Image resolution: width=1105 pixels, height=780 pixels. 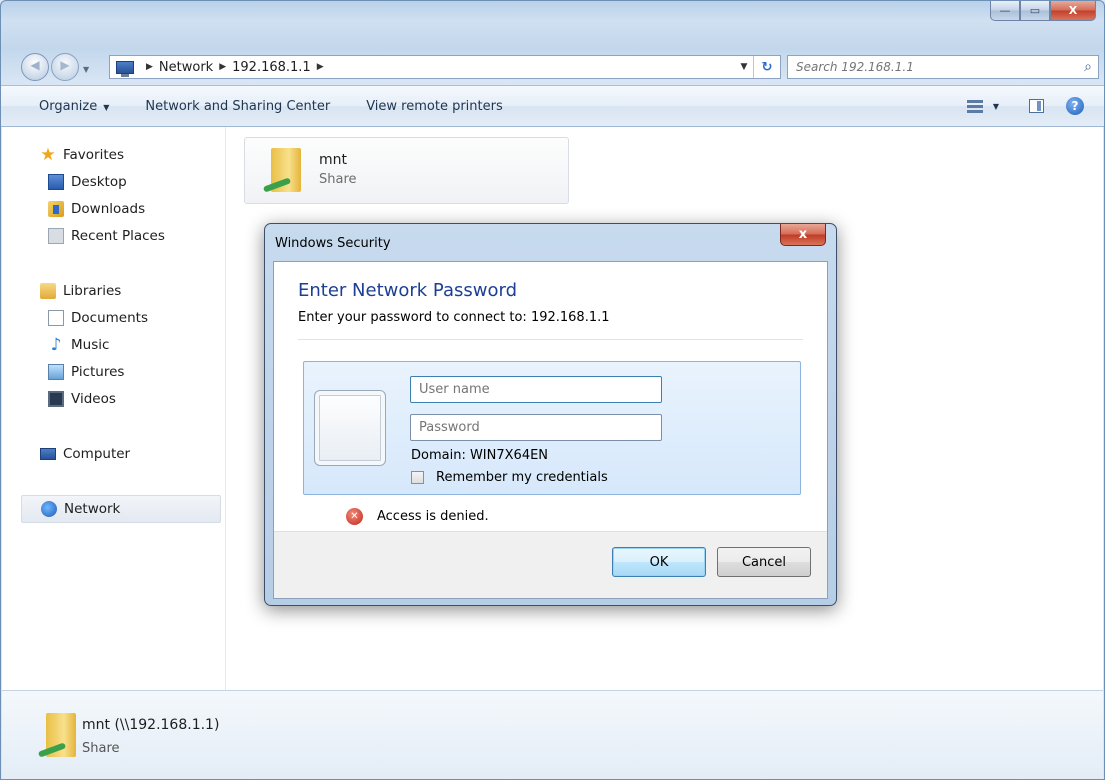 What do you see at coordinates (99, 182) in the screenshot?
I see `sidebar-item-label: Desktop` at bounding box center [99, 182].